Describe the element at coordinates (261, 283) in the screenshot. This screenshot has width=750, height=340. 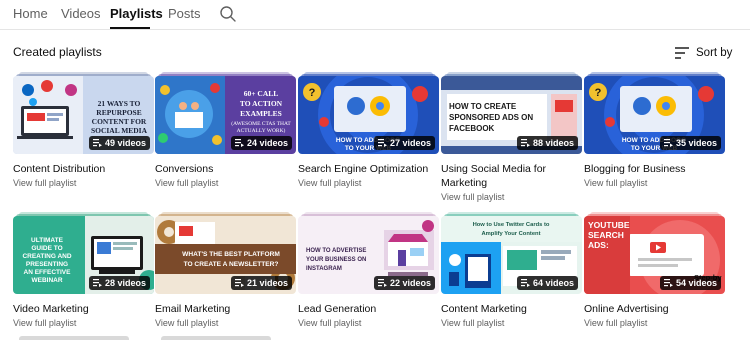
I see `video-count-badge: 21 videos` at that location.